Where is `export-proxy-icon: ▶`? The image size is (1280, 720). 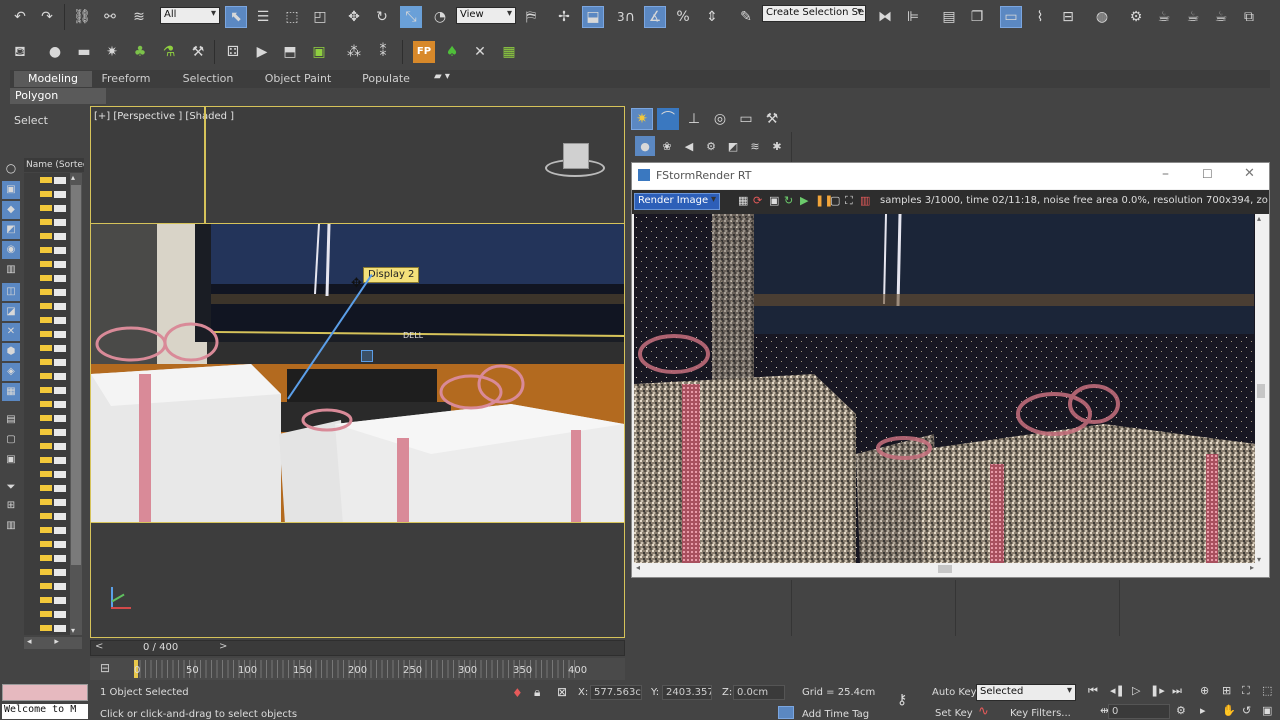
export-proxy-icon: ▶ is located at coordinates (262, 52).